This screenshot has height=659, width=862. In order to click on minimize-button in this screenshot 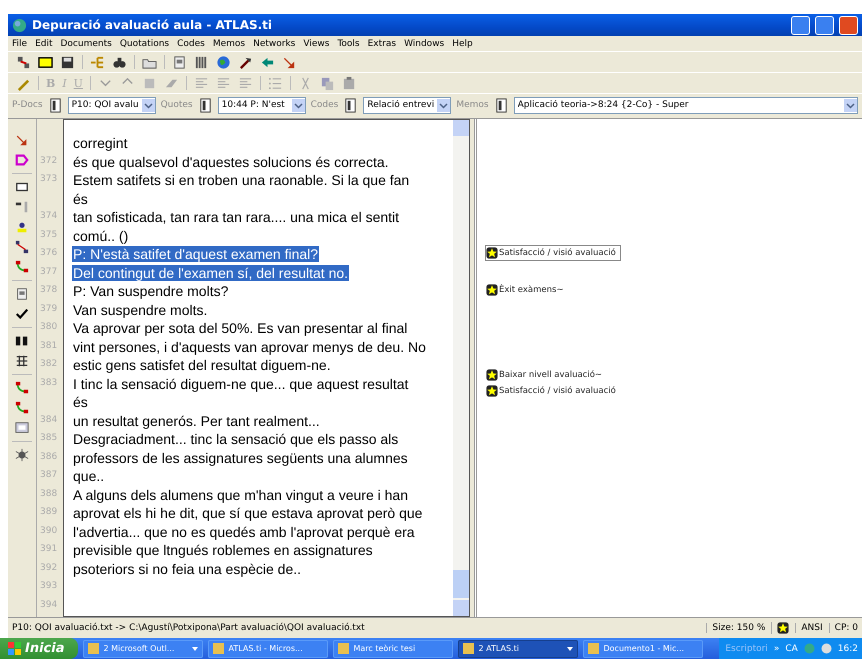, I will do `click(800, 25)`.